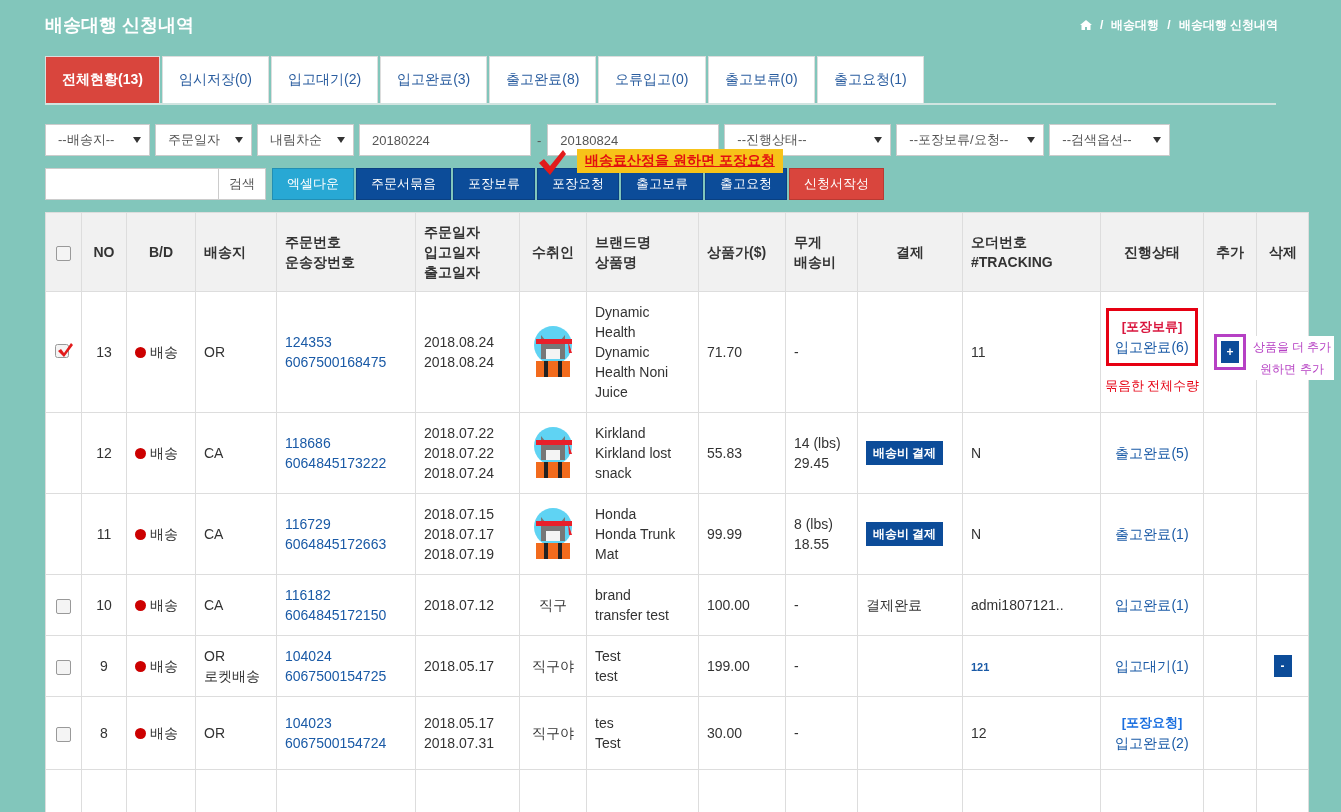 This screenshot has width=1341, height=812. Describe the element at coordinates (632, 352) in the screenshot. I see `product-name: Dynamic Health Dynamic Health Noni Juice` at that location.